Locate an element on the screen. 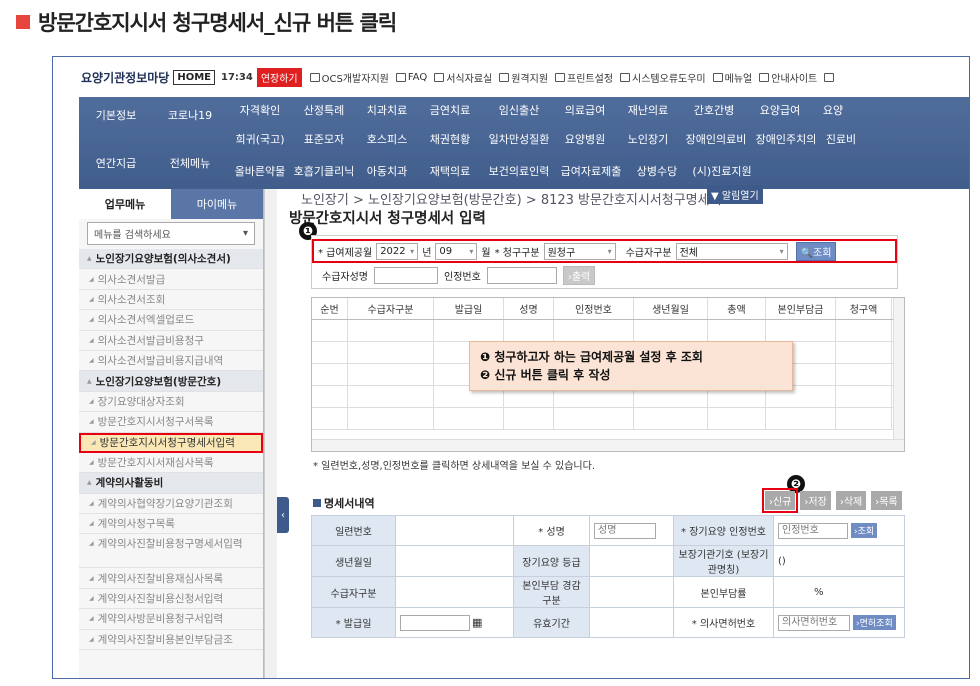  top-link-more is located at coordinates (830, 77).